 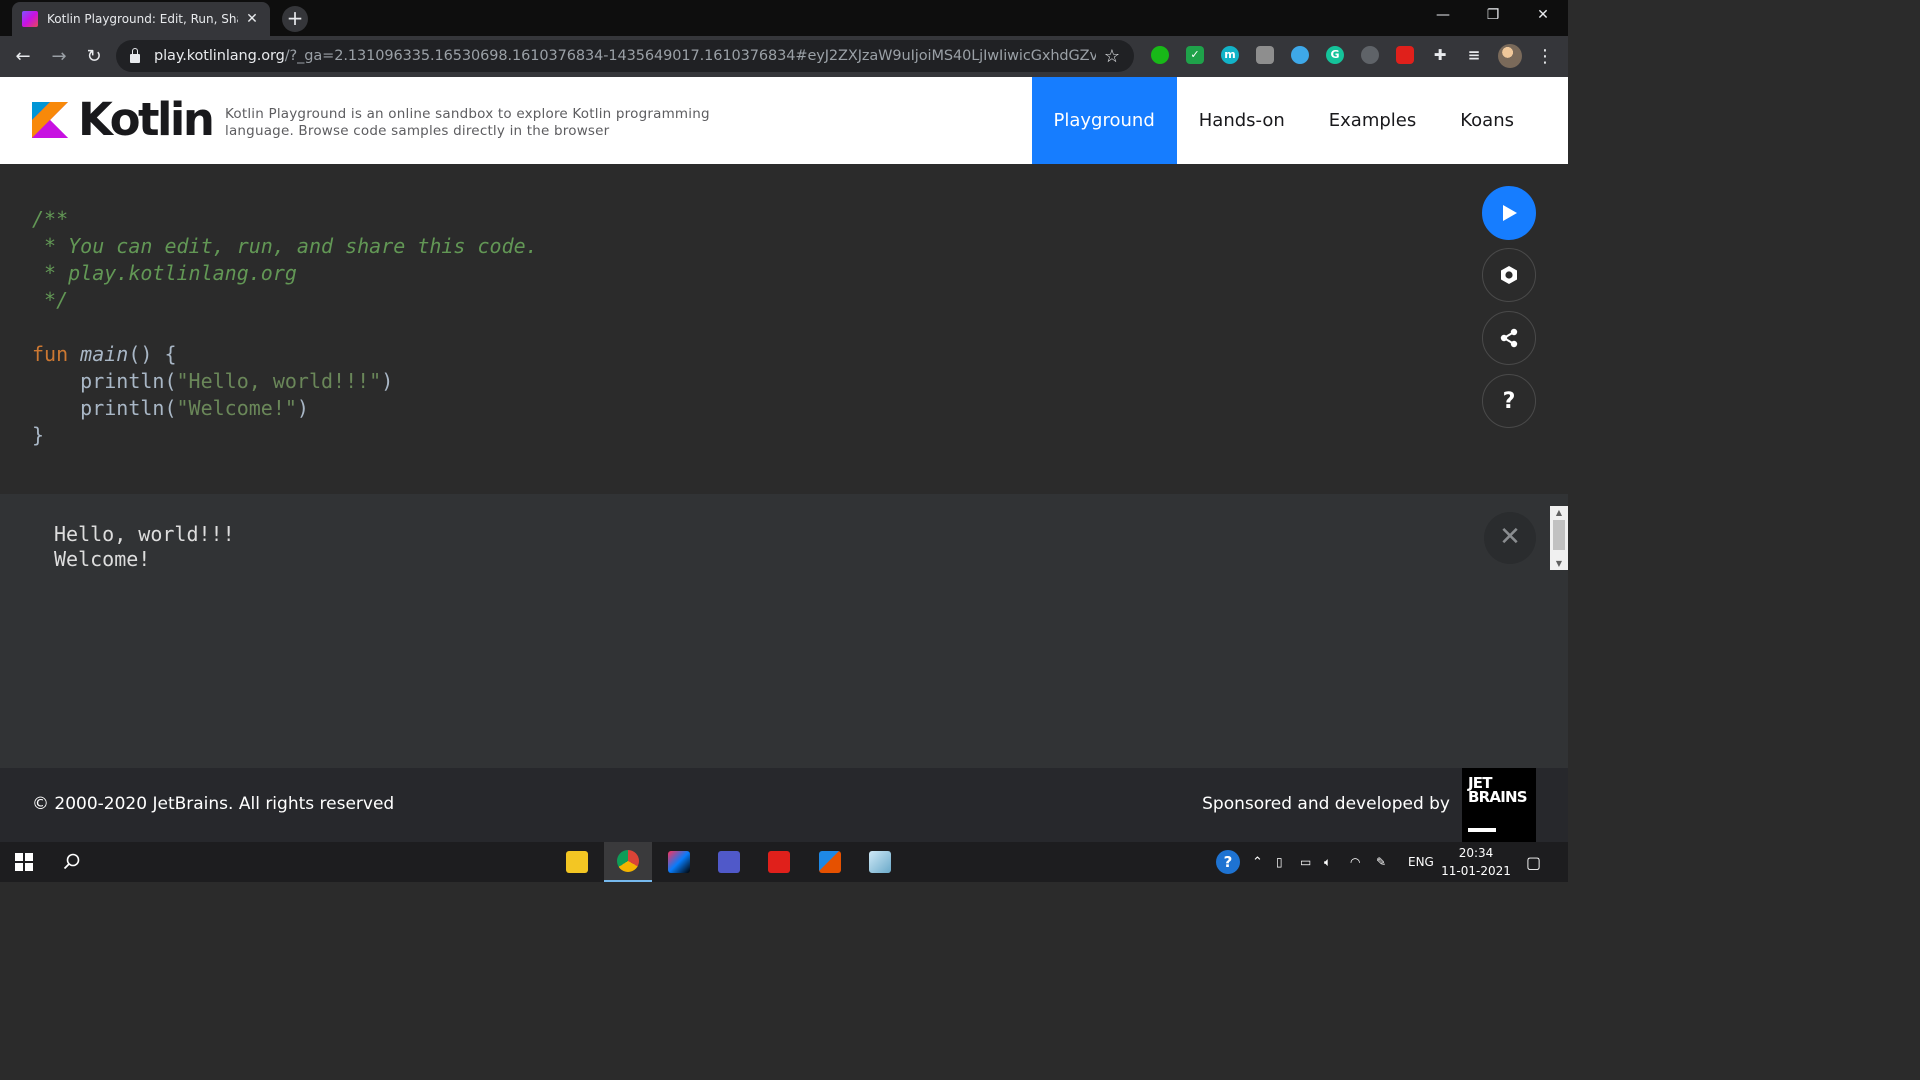 What do you see at coordinates (1405, 55) in the screenshot?
I see `acrobat-extension-icon` at bounding box center [1405, 55].